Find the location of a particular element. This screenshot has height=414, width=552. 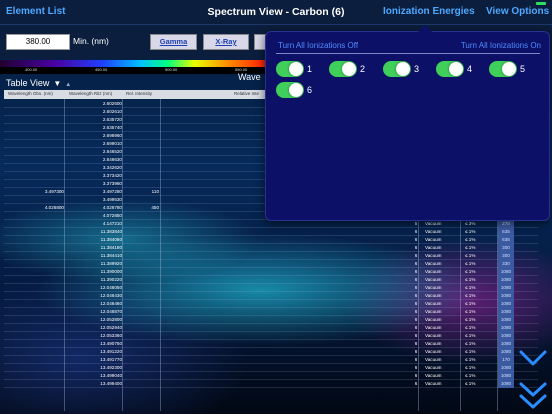

ion-stage-cell: 5 is located at coordinates (416, 223).